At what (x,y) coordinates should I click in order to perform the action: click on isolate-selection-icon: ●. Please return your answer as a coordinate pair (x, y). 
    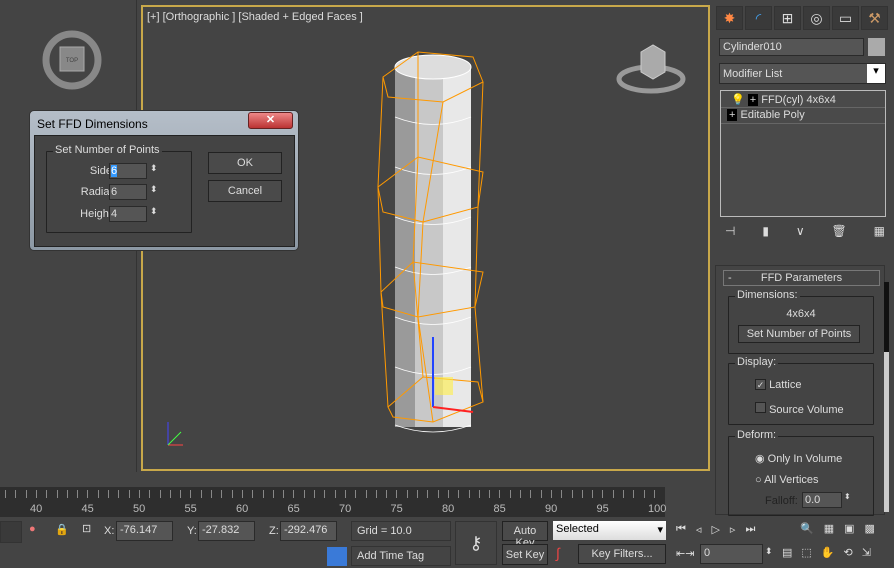
    Looking at the image, I should click on (32, 529).